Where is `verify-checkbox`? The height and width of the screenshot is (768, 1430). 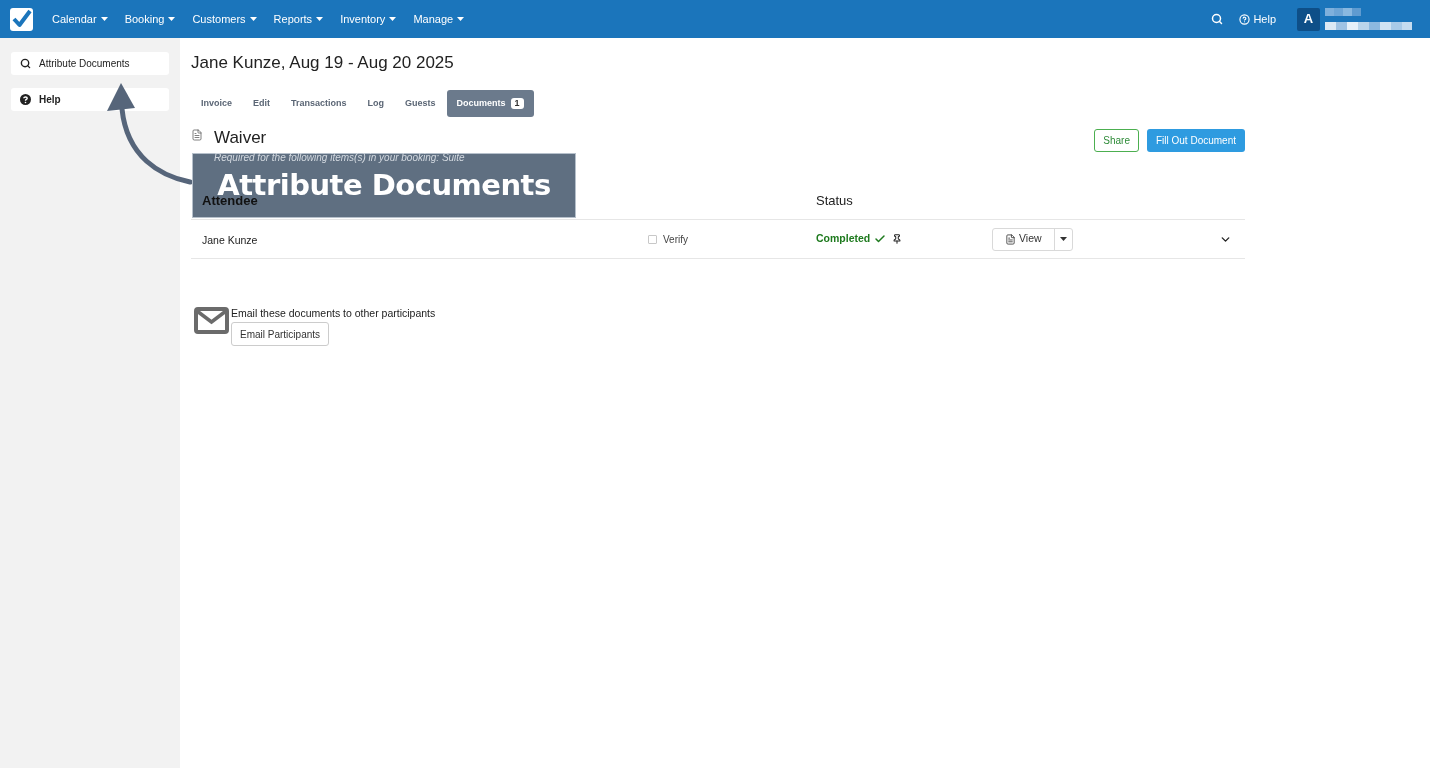 verify-checkbox is located at coordinates (652, 239).